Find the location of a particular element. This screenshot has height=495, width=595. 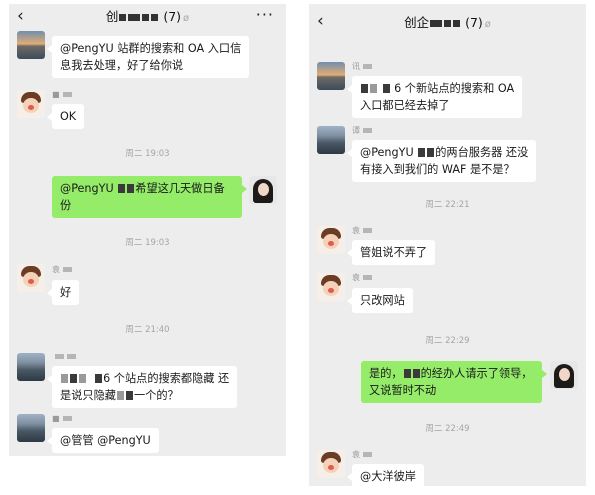

message-bubble: 6 个新站点的搜索和 OA 入口都已经去掉了 is located at coordinates (434, 97).